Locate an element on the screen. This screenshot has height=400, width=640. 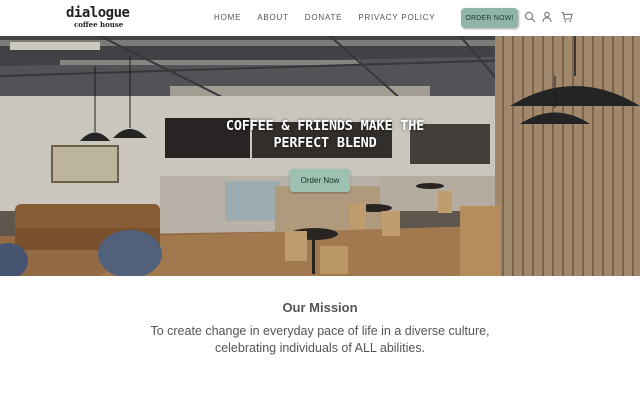
user-icon is located at coordinates (547, 17).